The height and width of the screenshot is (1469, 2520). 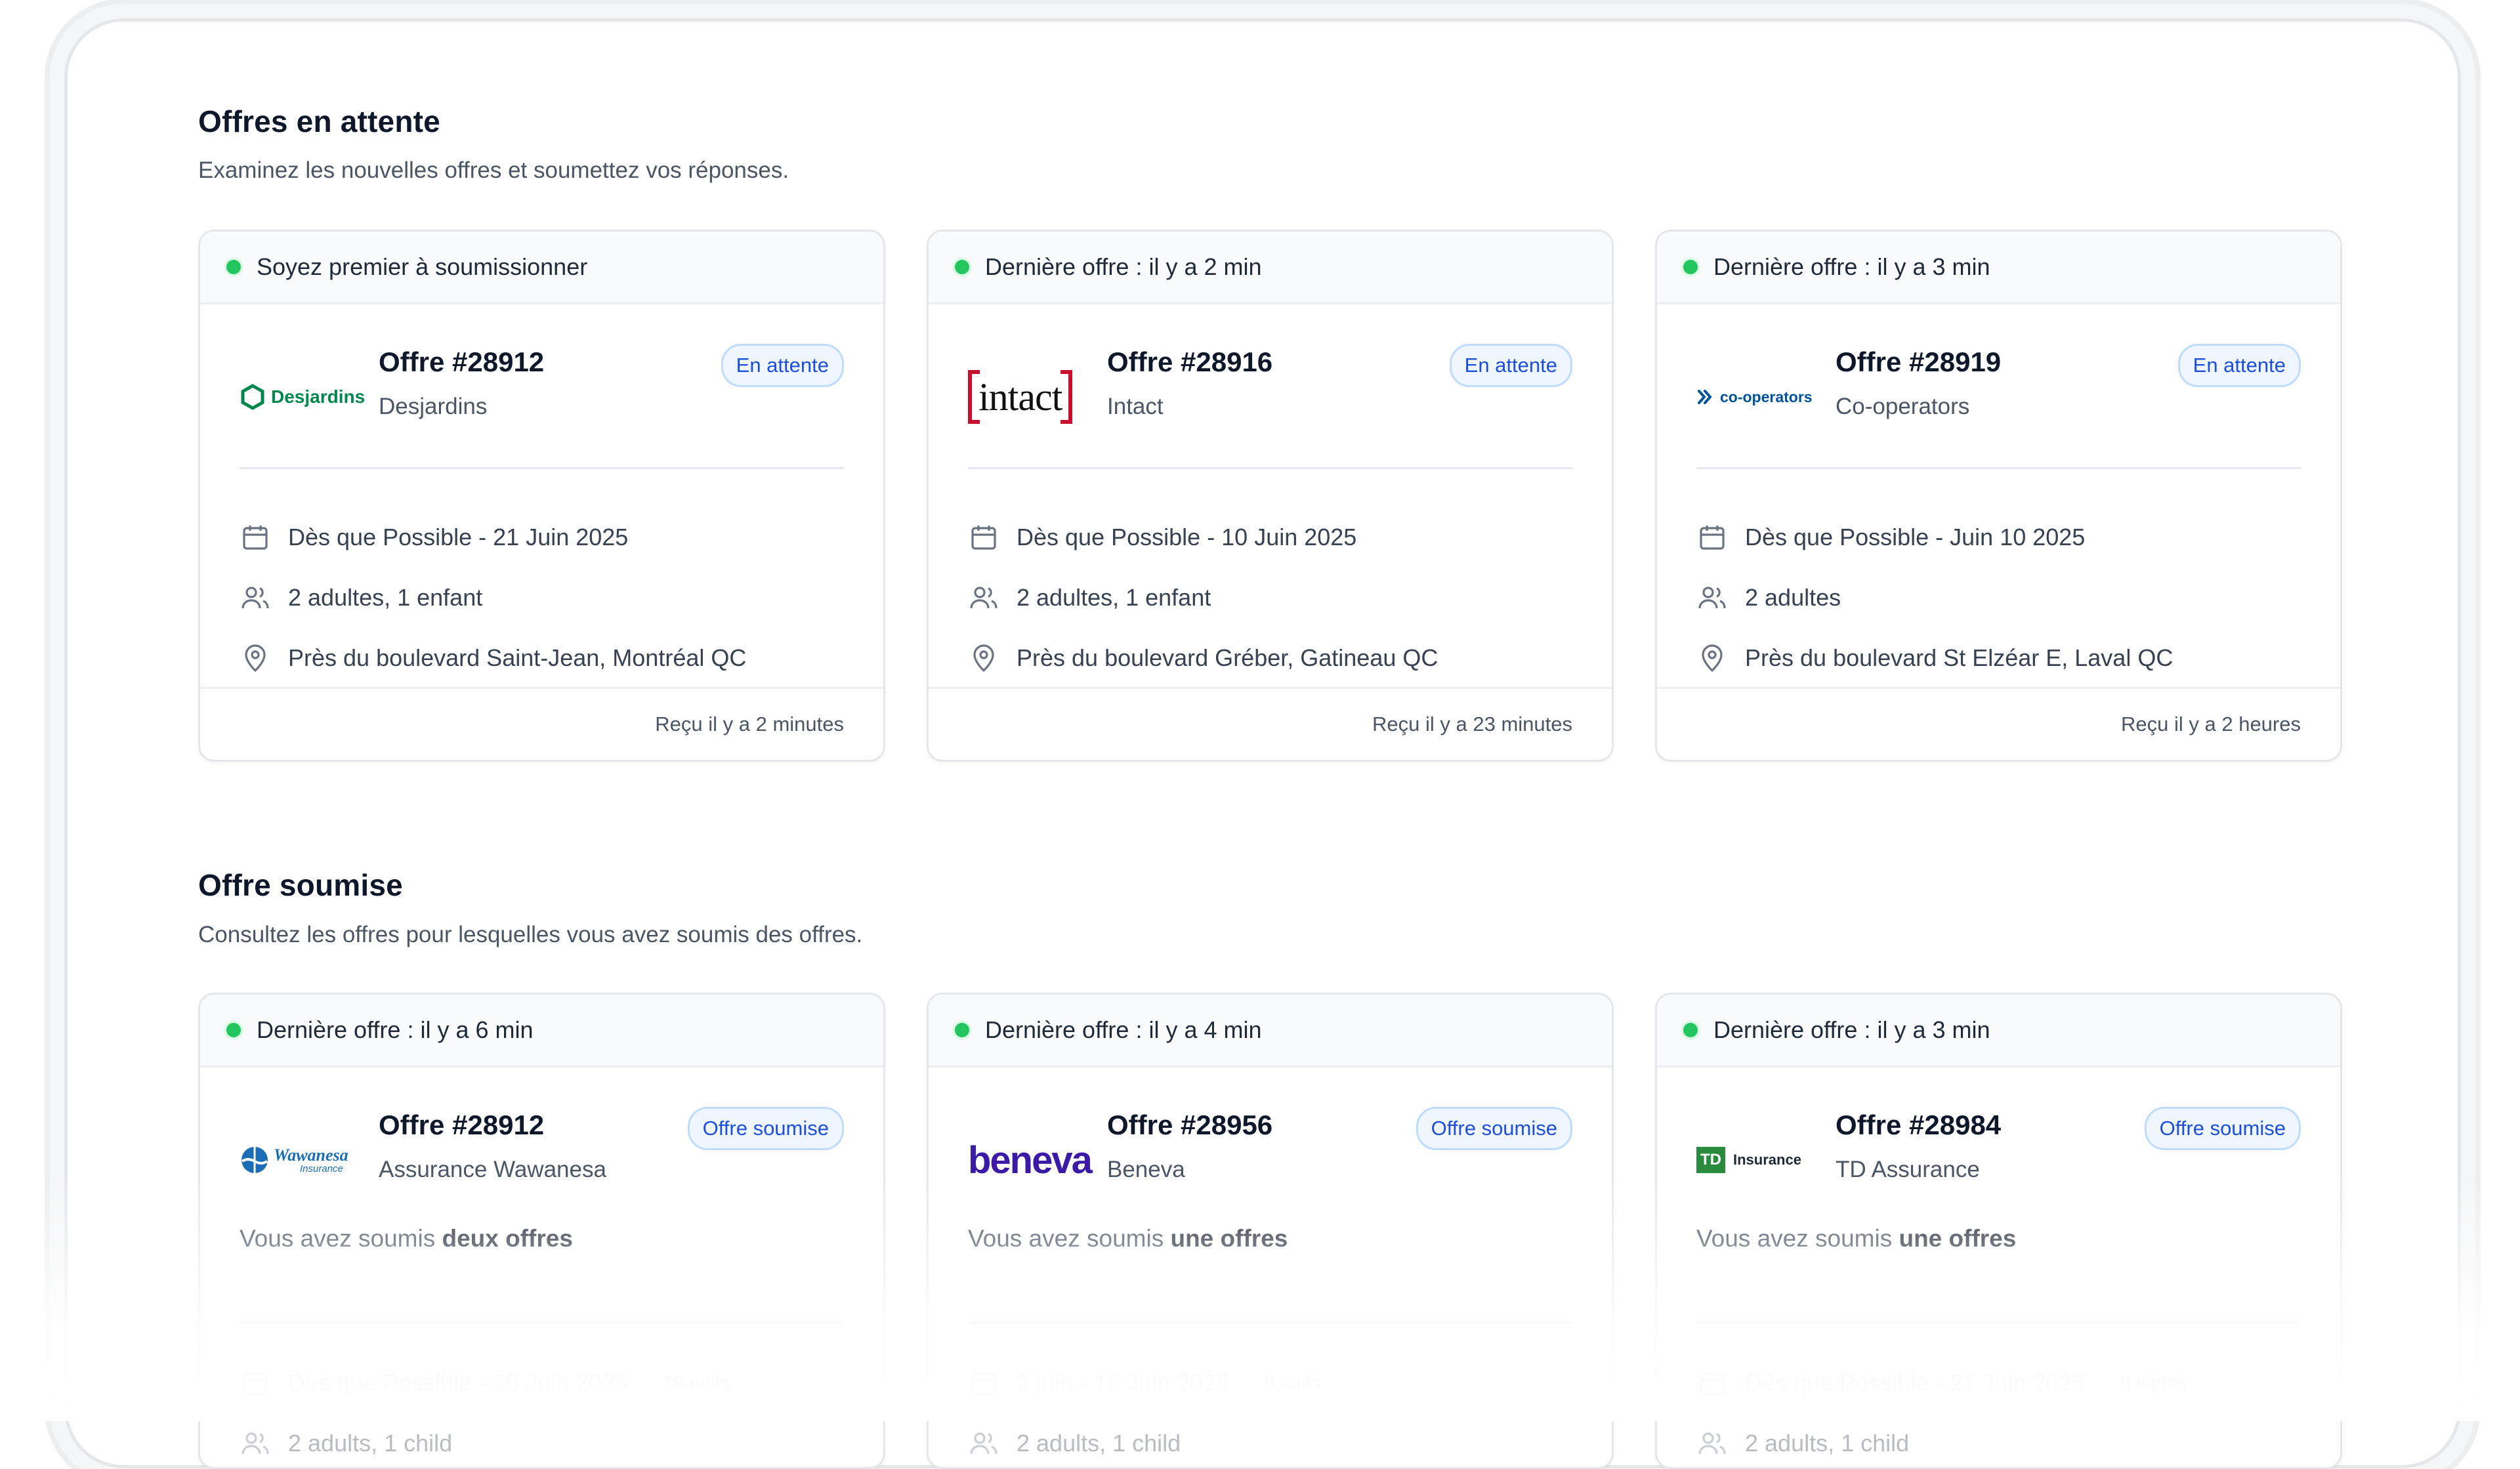 I want to click on td-logo-text: Insurance, so click(x=1767, y=1159).